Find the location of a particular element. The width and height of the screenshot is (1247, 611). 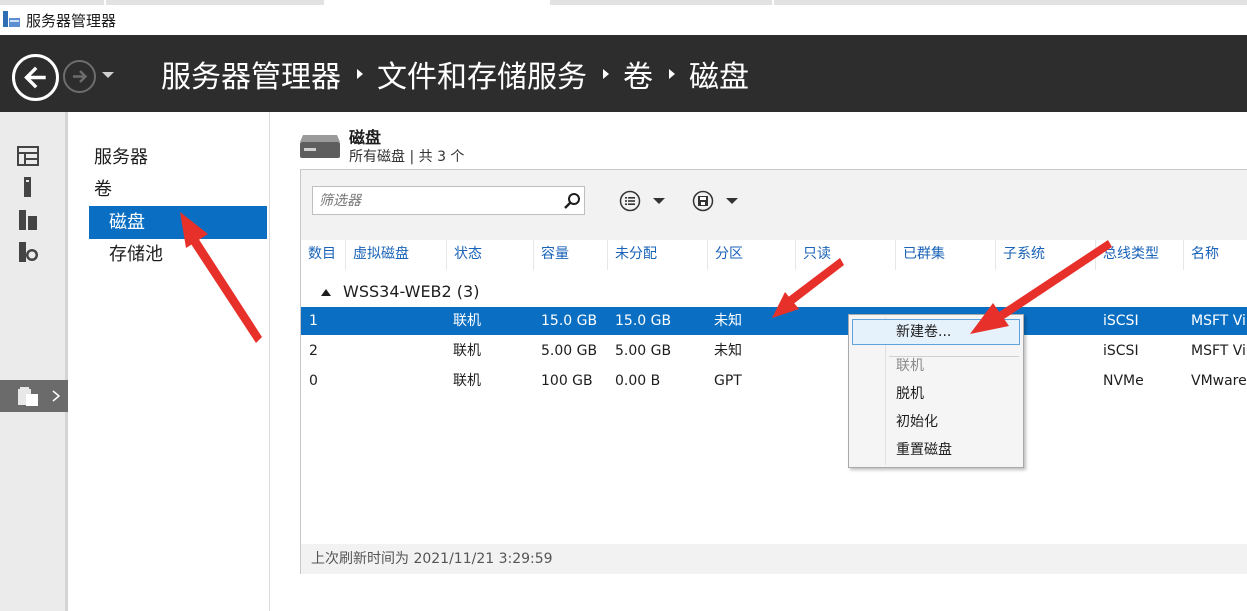

cell-unallocated: 15.0 GB is located at coordinates (643, 321).